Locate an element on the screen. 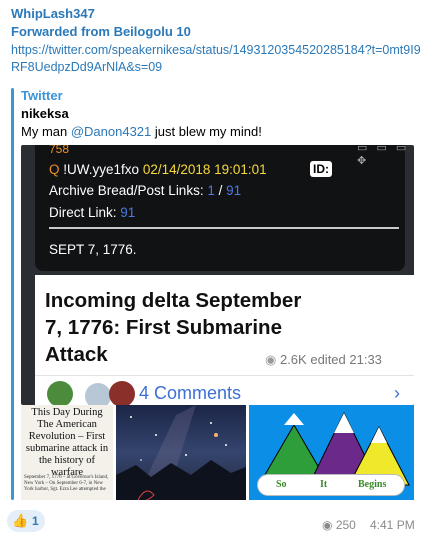 This screenshot has width=431, height=539. chevron-right-icon: › is located at coordinates (397, 393).